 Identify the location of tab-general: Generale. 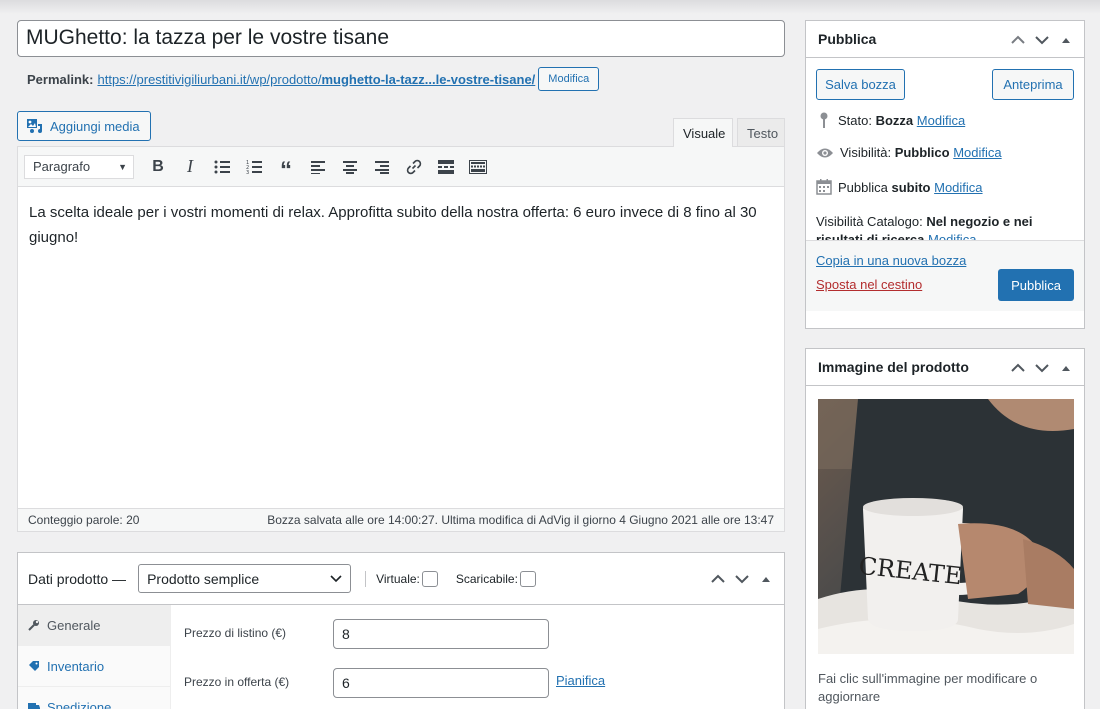
(94, 625).